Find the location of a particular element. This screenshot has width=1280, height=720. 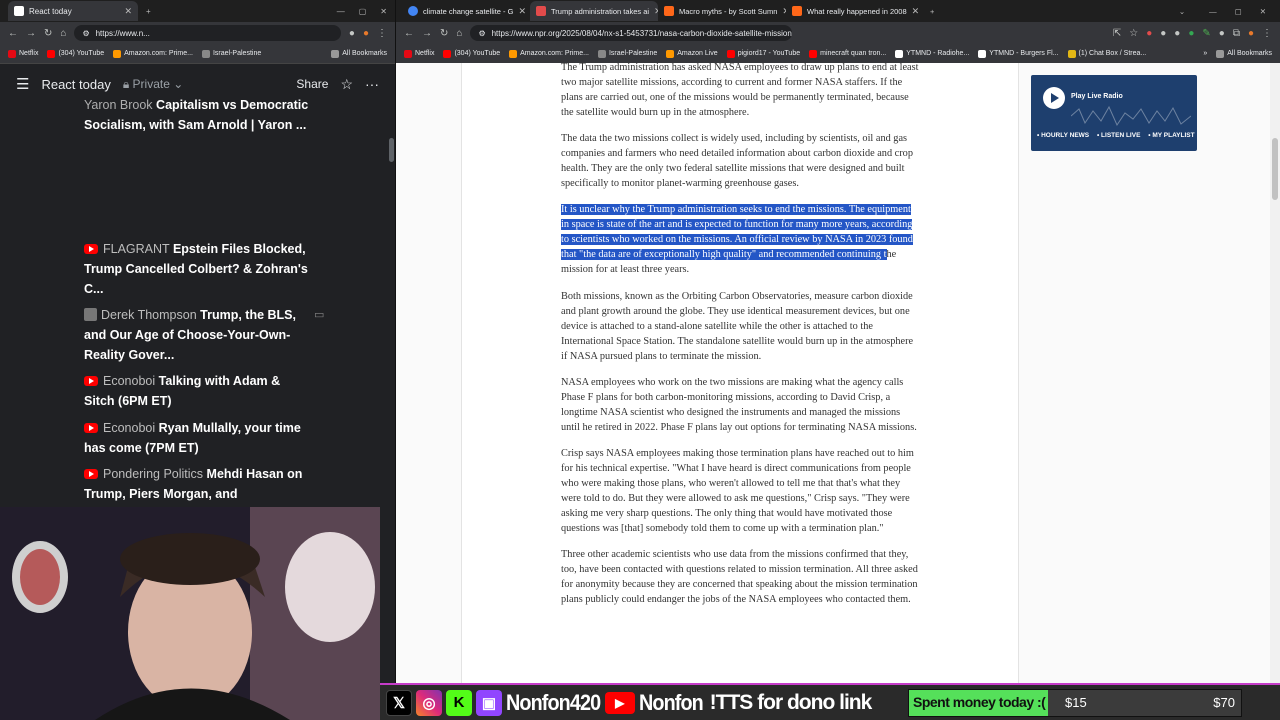

page-scrollbar is located at coordinates (1275, 391).